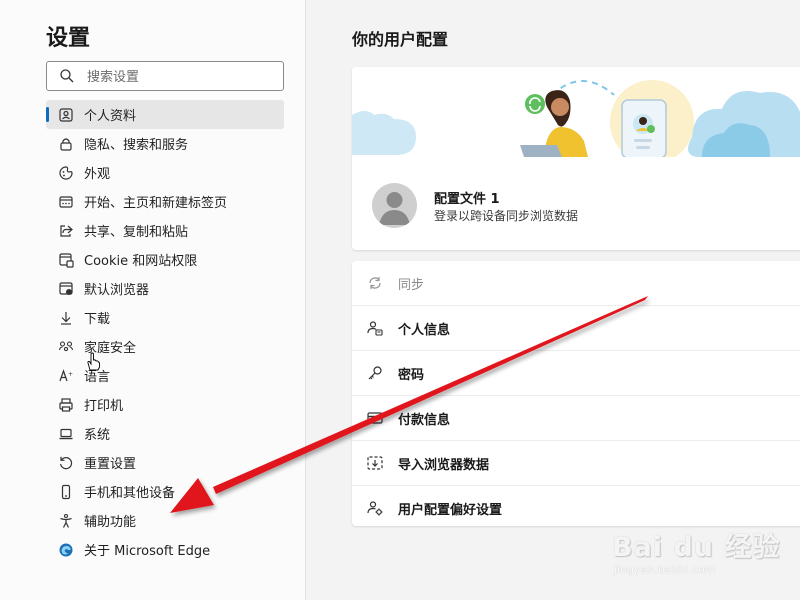 The height and width of the screenshot is (600, 800). I want to click on nav-item-label: Cookie 和网站权限, so click(141, 261).